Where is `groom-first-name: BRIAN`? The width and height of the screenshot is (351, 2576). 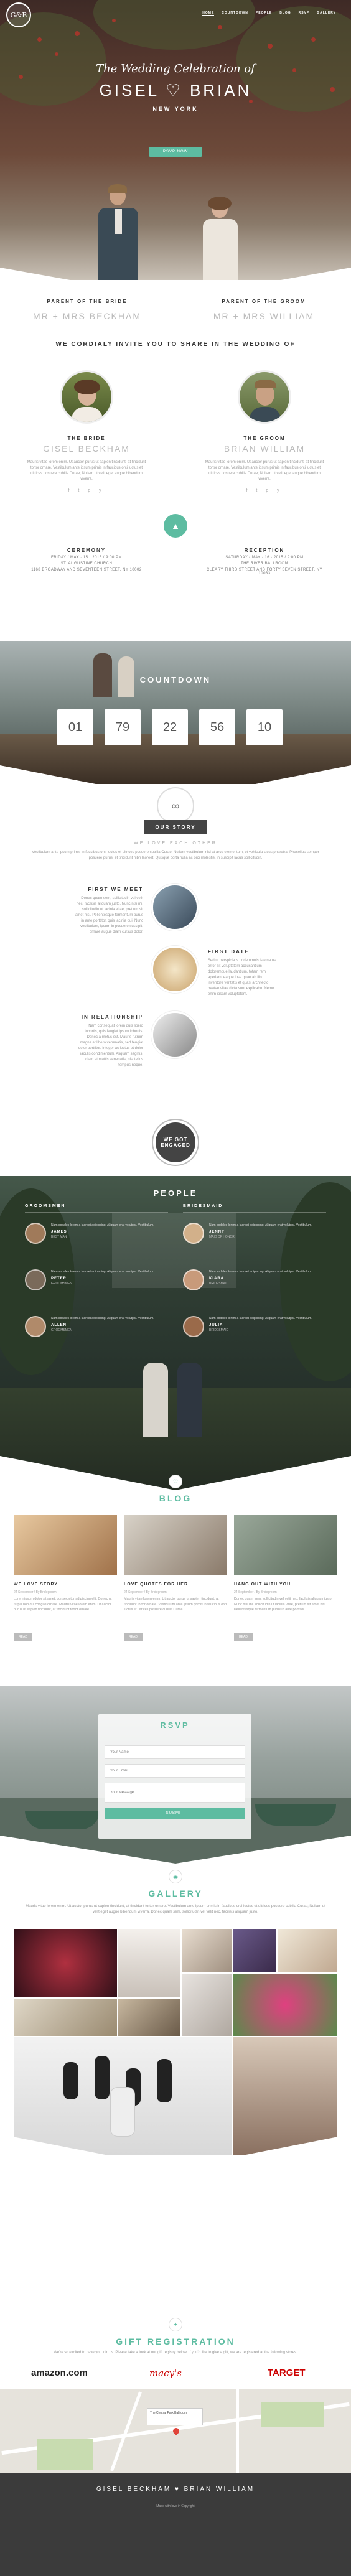 groom-first-name: BRIAN is located at coordinates (221, 91).